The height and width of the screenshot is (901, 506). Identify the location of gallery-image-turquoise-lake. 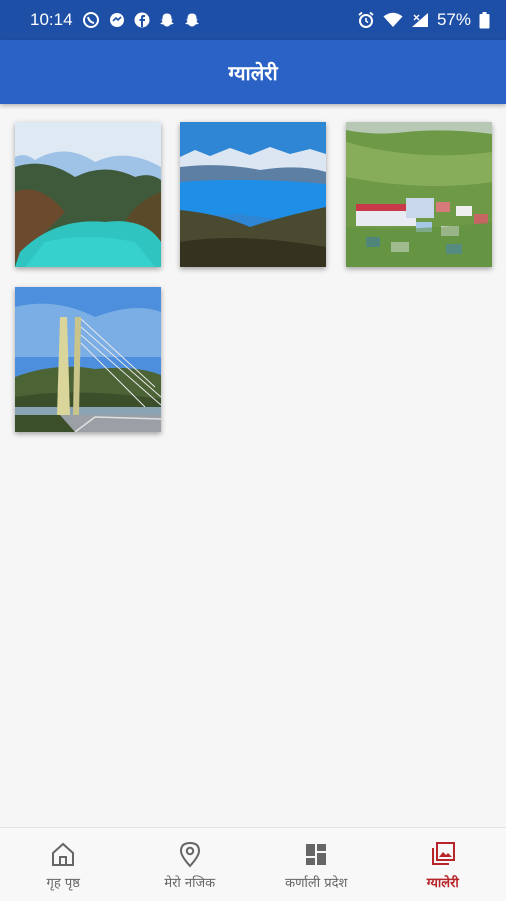
(88, 194).